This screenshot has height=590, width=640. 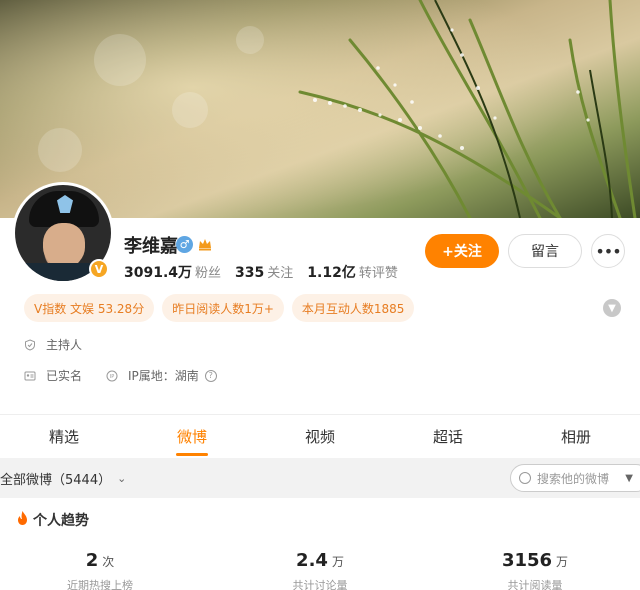 I want to click on tag-interactions: 本月互动人数1885, so click(x=353, y=308).